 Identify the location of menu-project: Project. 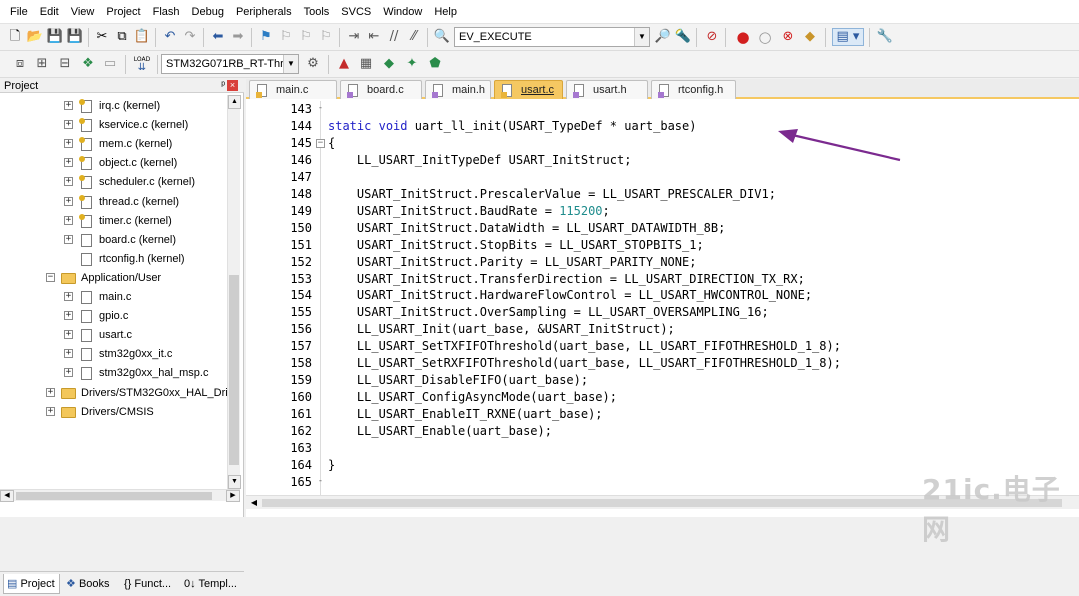
(123, 12).